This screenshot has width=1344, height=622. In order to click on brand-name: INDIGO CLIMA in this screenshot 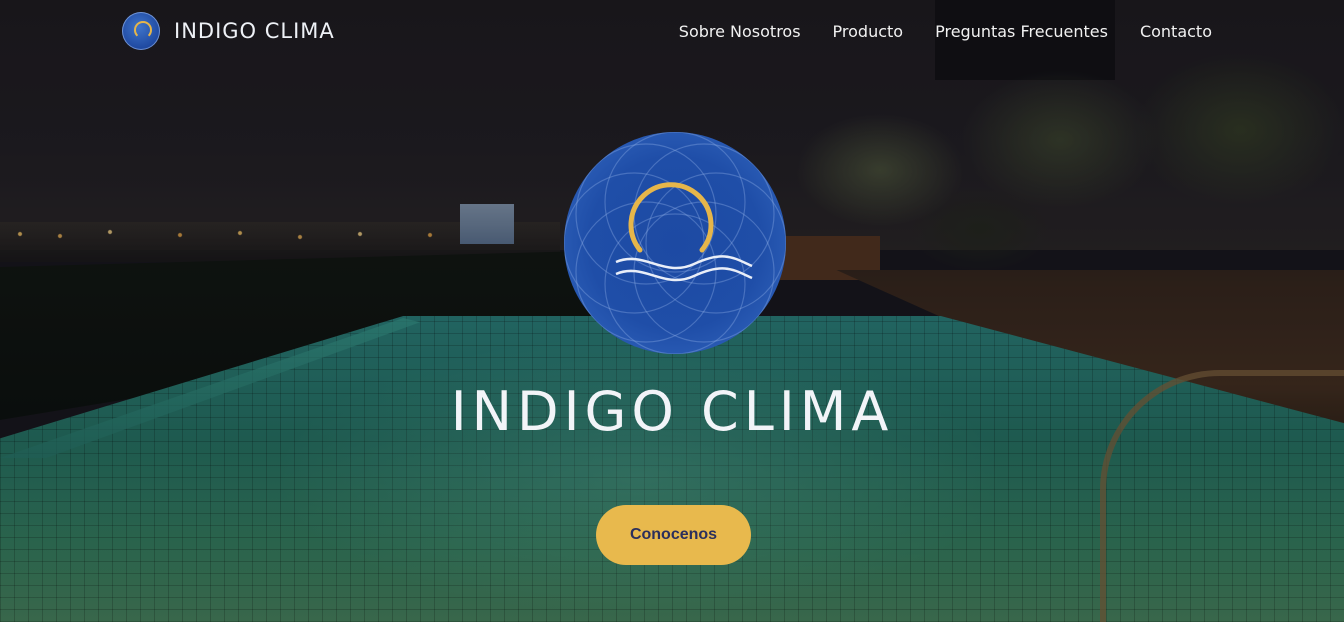, I will do `click(254, 31)`.